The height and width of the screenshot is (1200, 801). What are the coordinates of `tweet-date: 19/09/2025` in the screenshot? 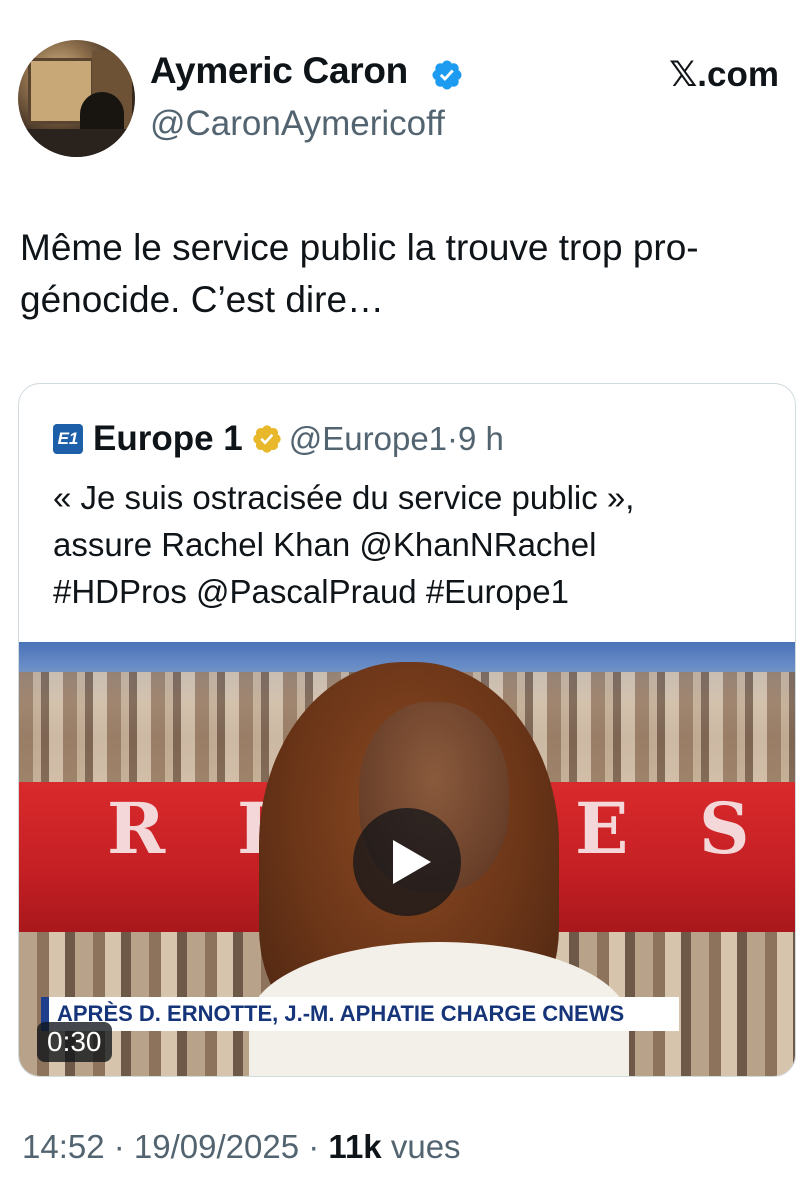 It's located at (216, 1146).